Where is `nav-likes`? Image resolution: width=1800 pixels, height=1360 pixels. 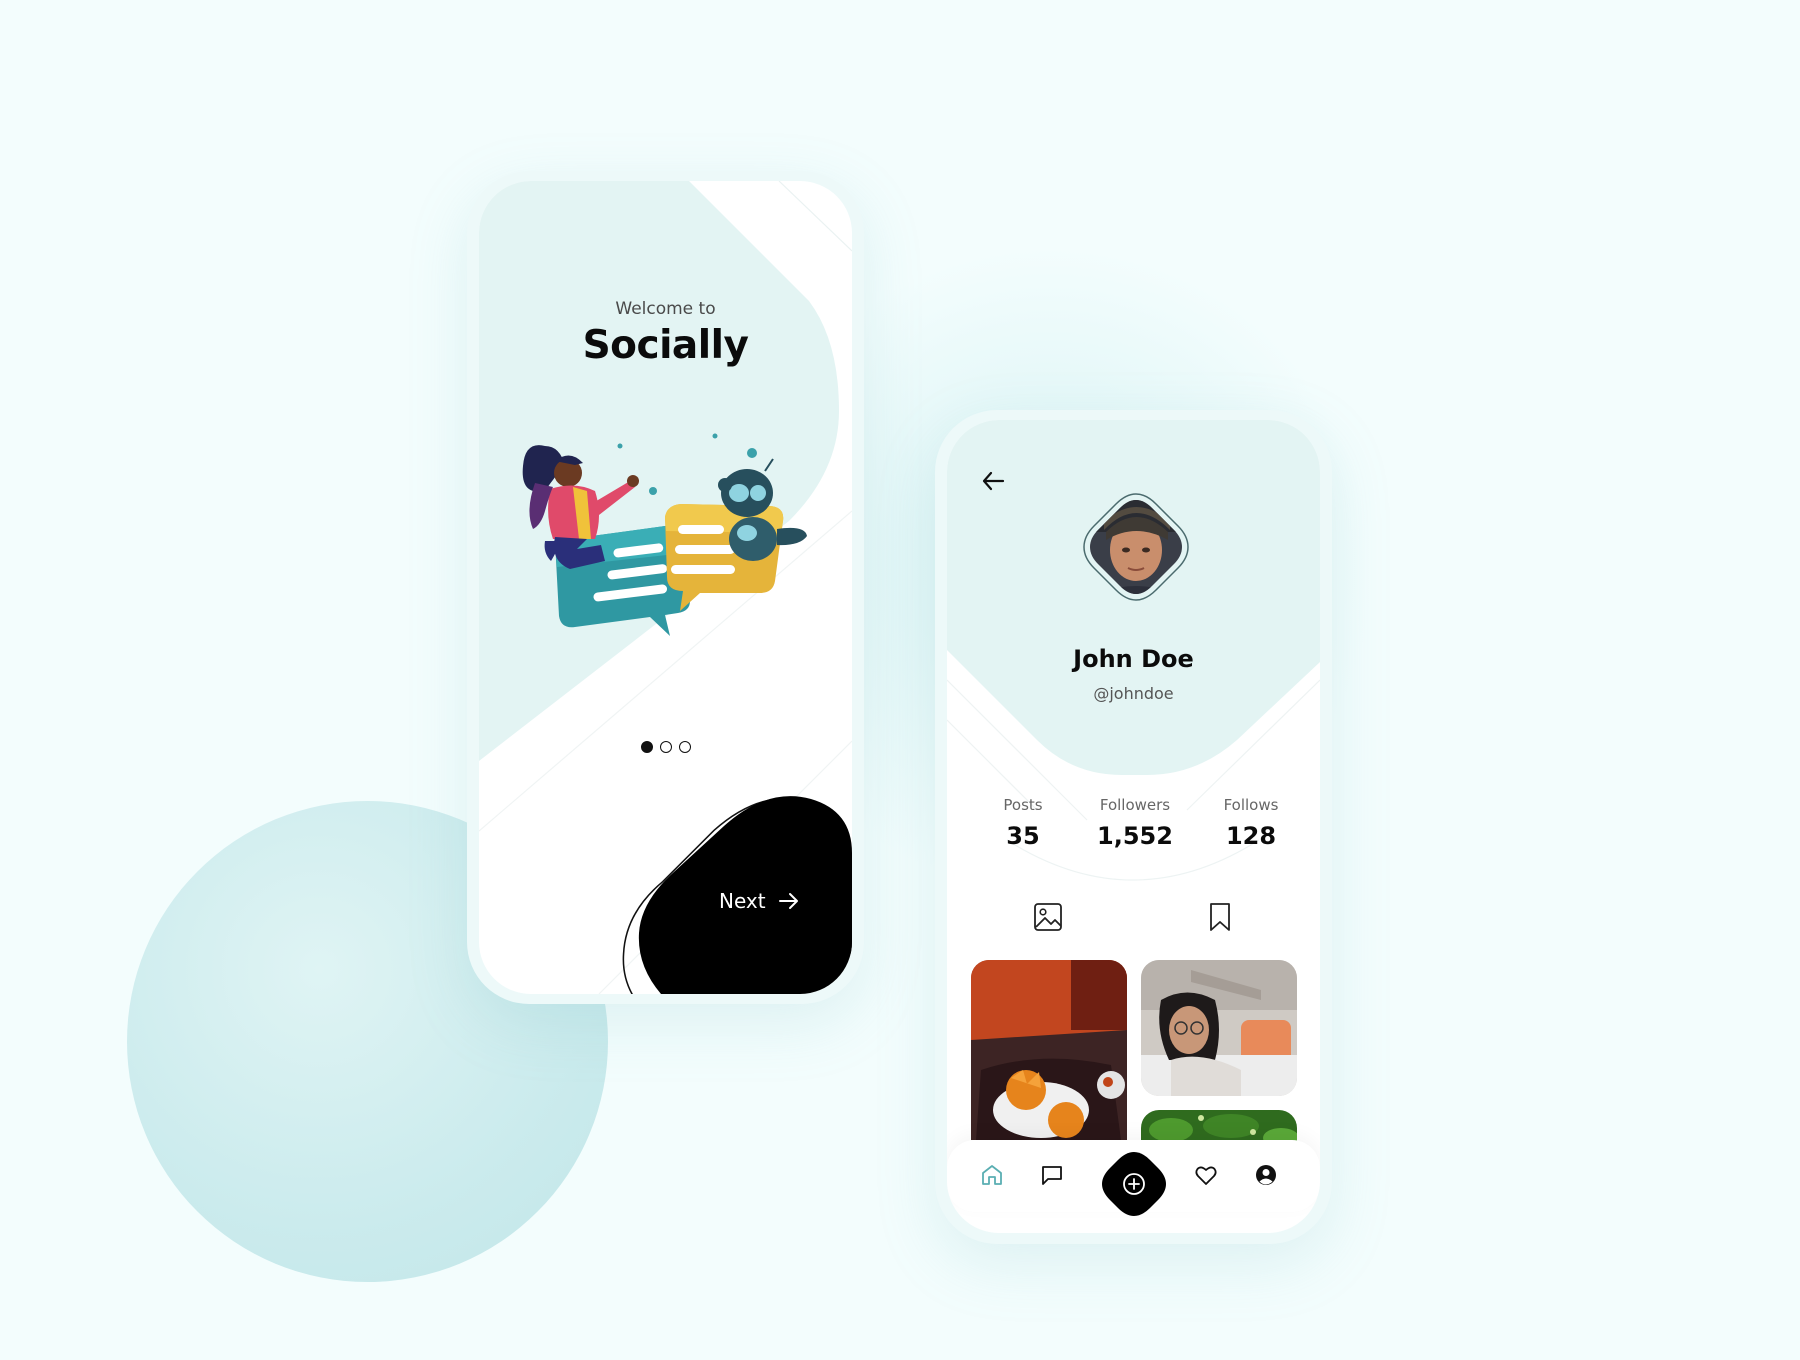 nav-likes is located at coordinates (1206, 1177).